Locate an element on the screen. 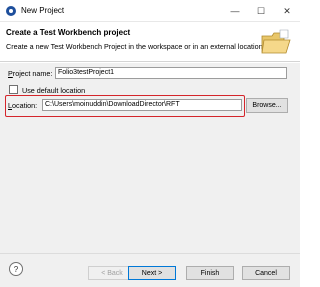 The image size is (320, 287). project-name-input: Folio3testProject1 is located at coordinates (171, 73).